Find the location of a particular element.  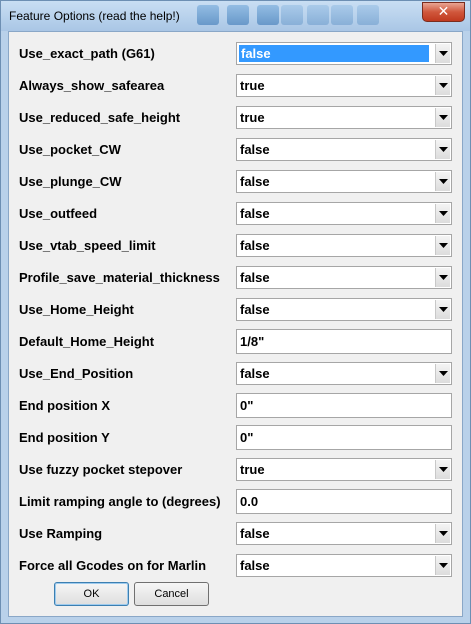

option-row: Use_exact_path (G61) false is located at coordinates (236, 54).